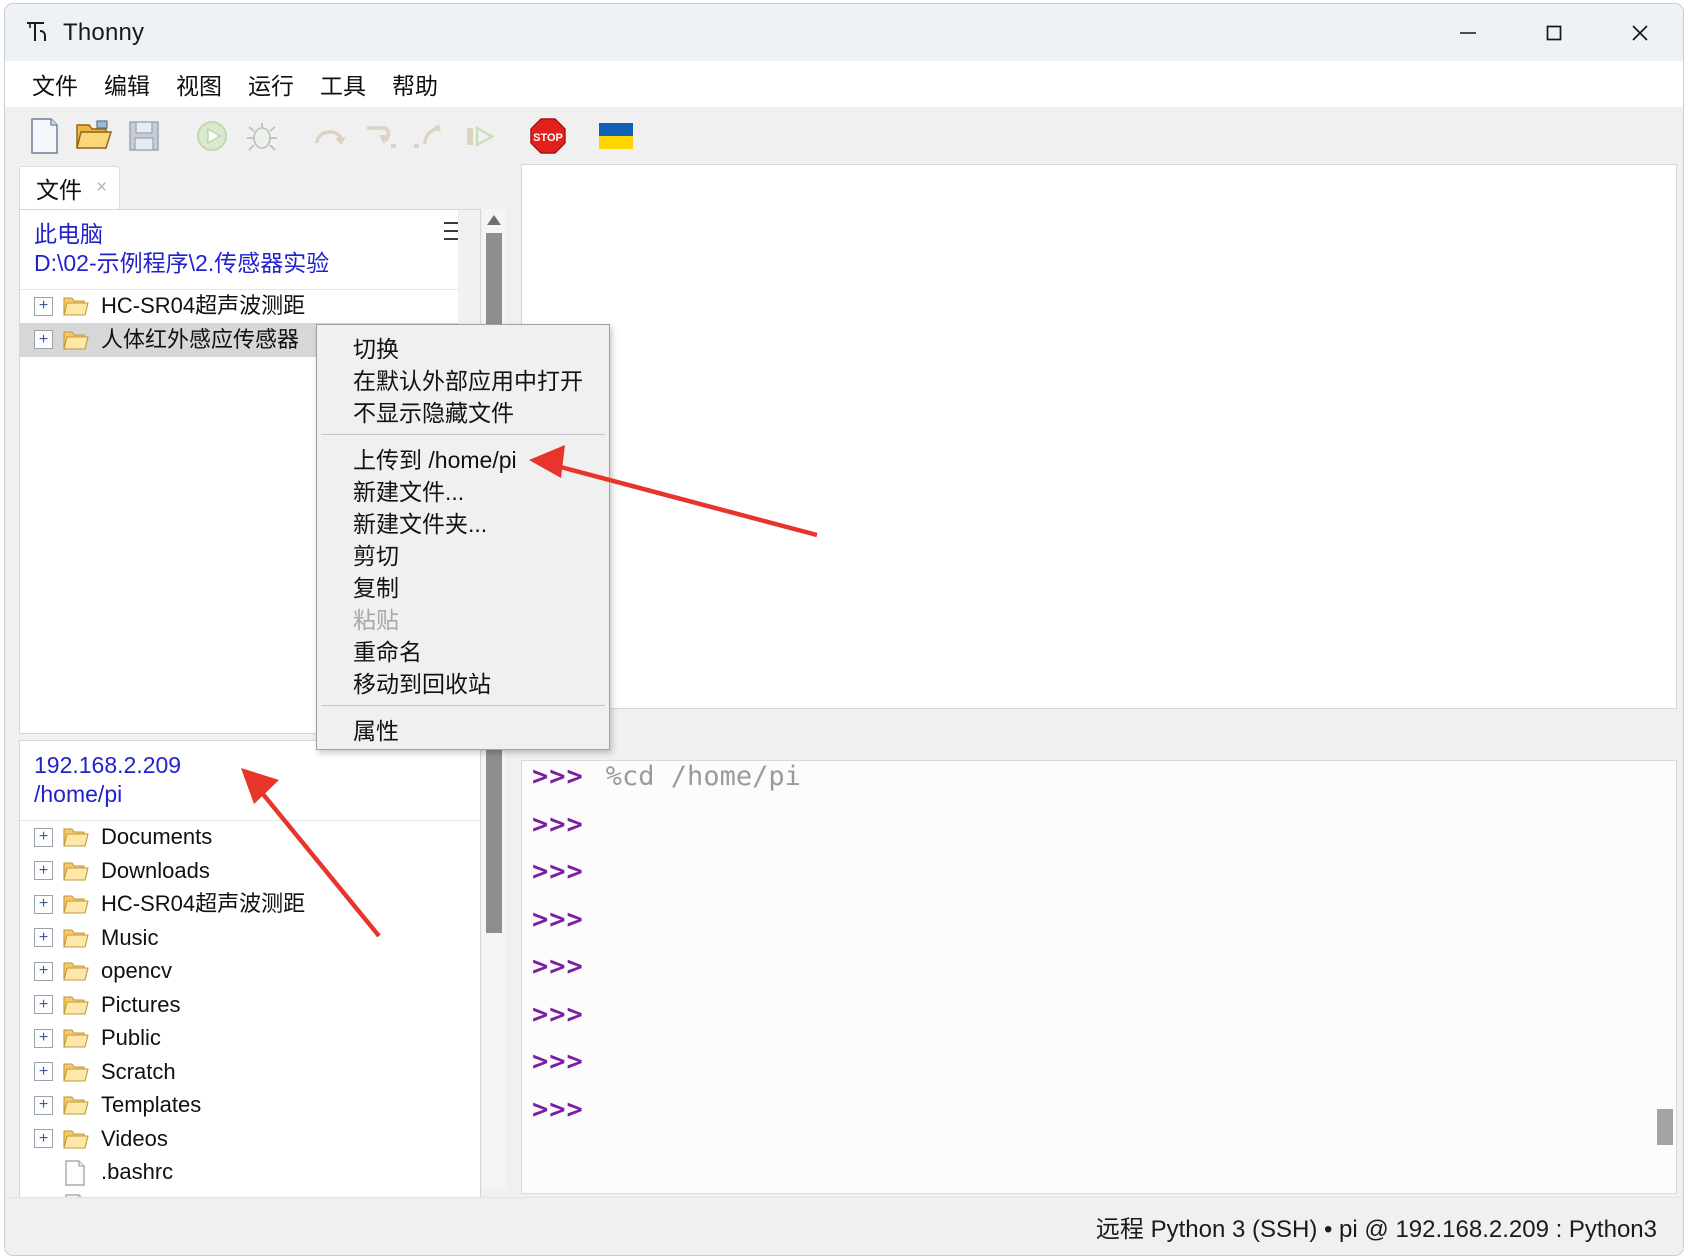 The height and width of the screenshot is (1259, 1688). Describe the element at coordinates (463, 682) in the screenshot. I see `ctx-move-to-trash: 移动到回收站` at that location.